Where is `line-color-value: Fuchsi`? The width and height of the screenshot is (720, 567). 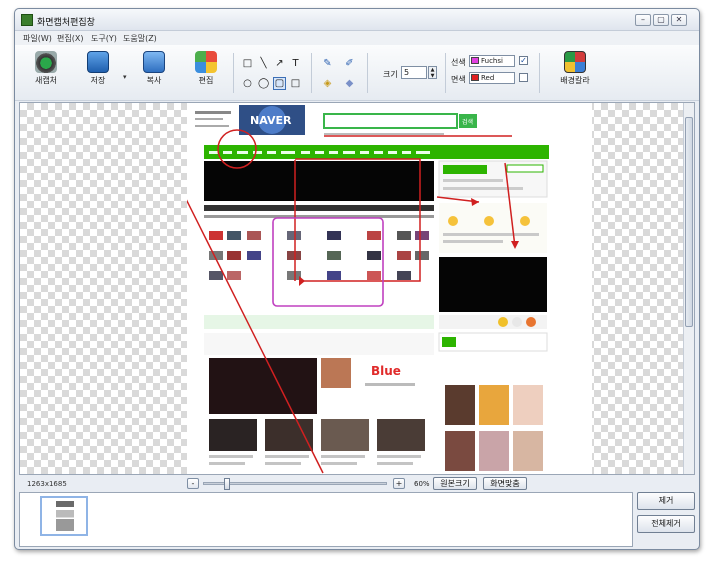 line-color-value: Fuchsi is located at coordinates (492, 61).